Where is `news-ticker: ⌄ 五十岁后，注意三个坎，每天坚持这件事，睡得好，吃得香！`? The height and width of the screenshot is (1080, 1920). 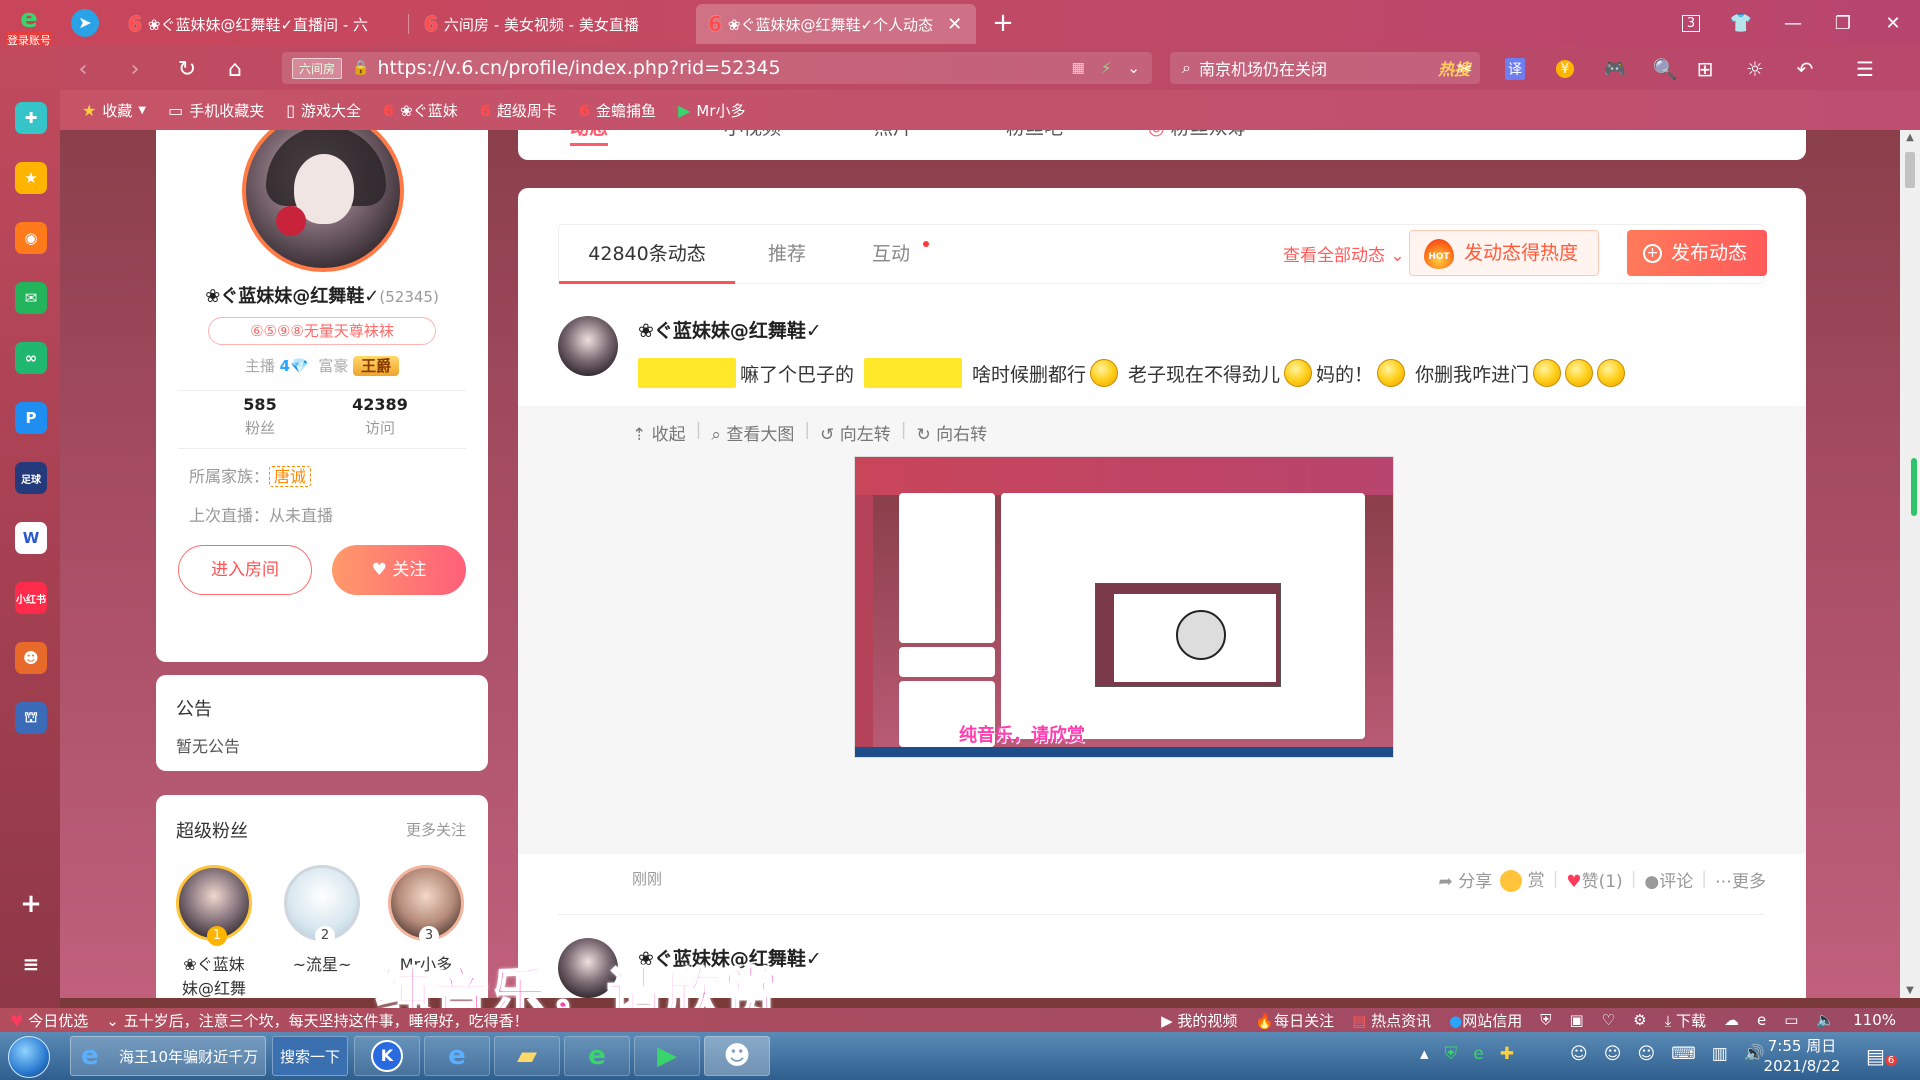 news-ticker: ⌄ 五十岁后，注意三个坎，每天坚持这件事，睡得好，吃得香！ is located at coordinates (317, 1020).